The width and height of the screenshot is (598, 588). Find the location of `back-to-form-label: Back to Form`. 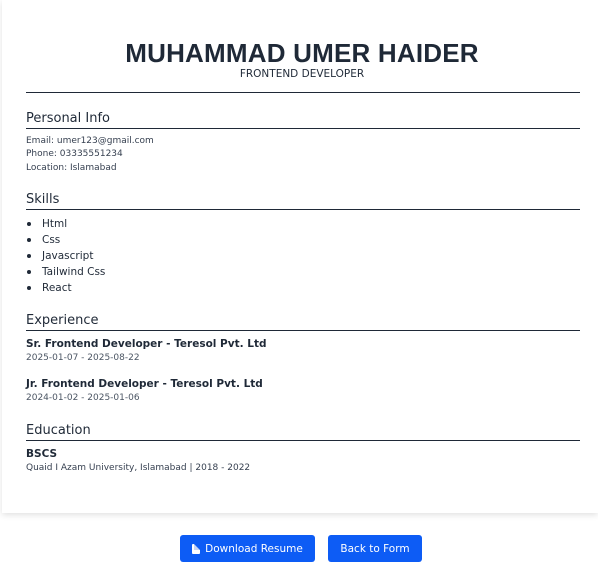

back-to-form-label: Back to Form is located at coordinates (375, 548).